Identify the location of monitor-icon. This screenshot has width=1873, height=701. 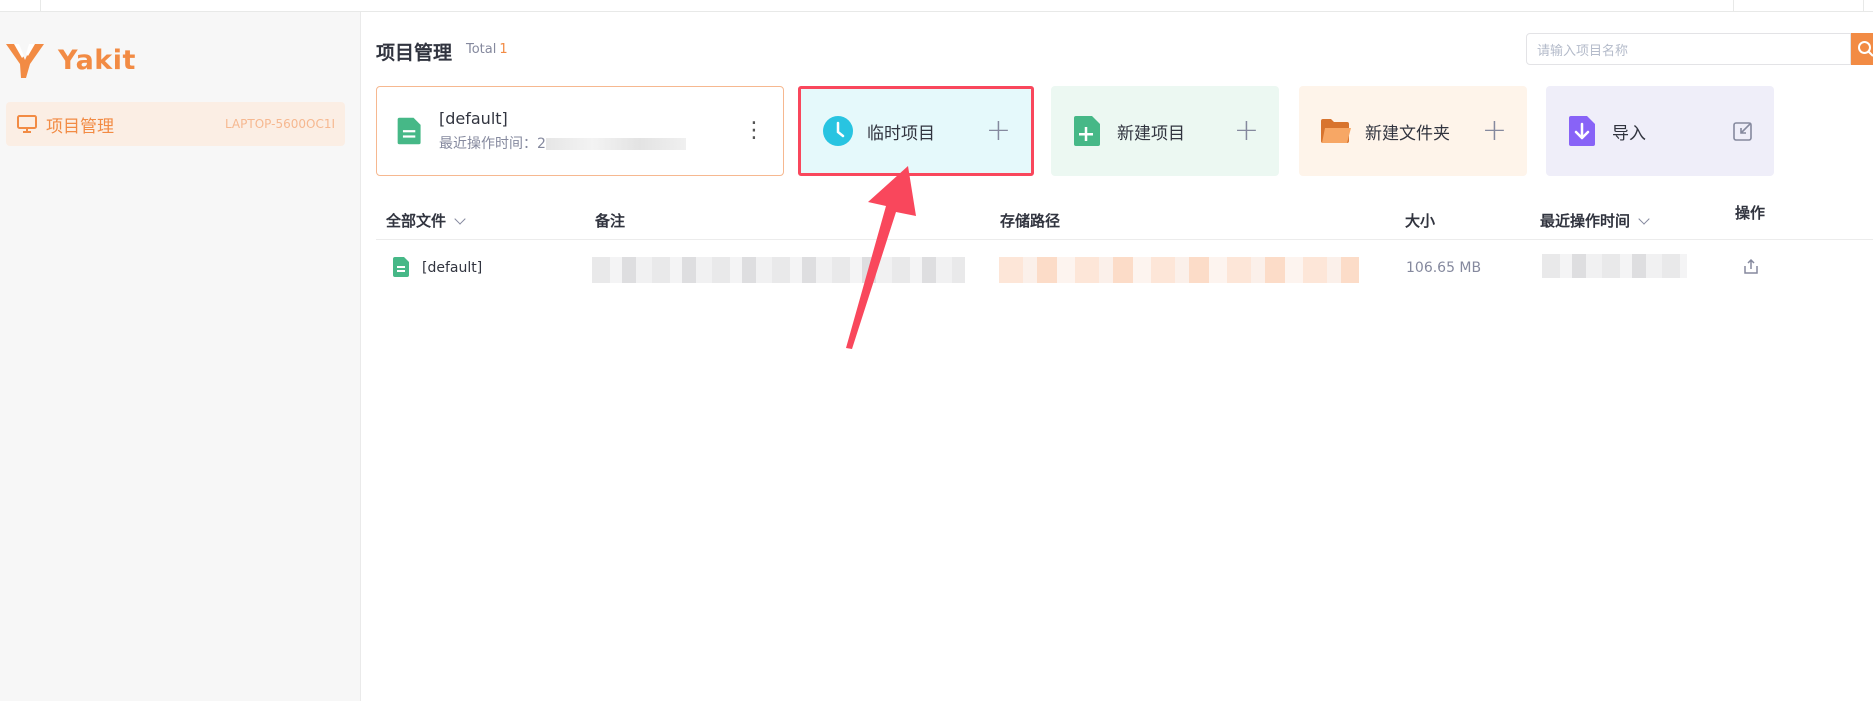
(27, 124).